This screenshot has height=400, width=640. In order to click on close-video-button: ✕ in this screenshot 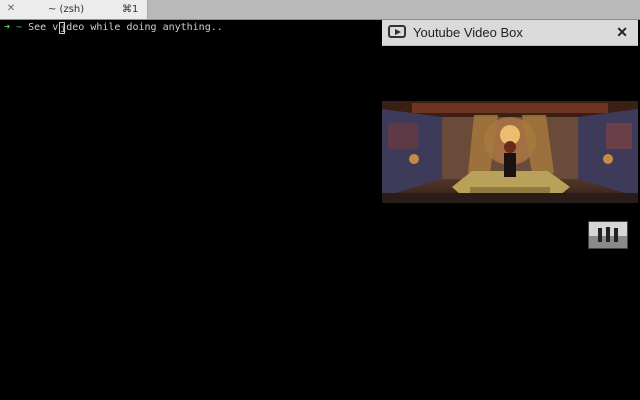, I will do `click(622, 32)`.